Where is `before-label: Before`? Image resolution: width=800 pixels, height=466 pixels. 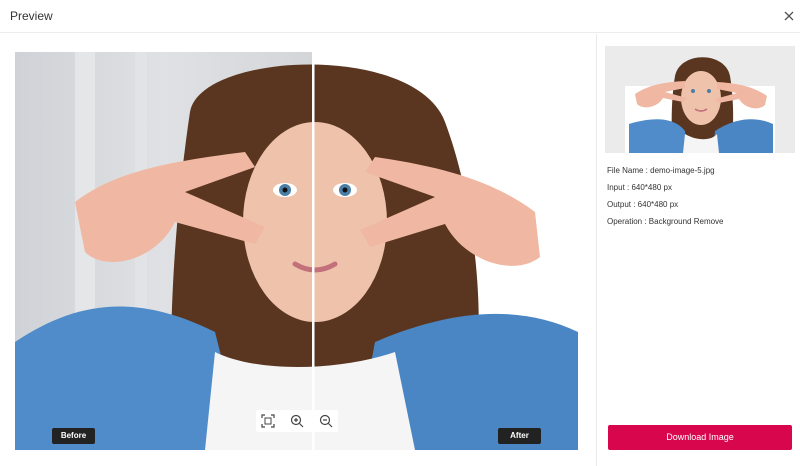
before-label: Before is located at coordinates (73, 436).